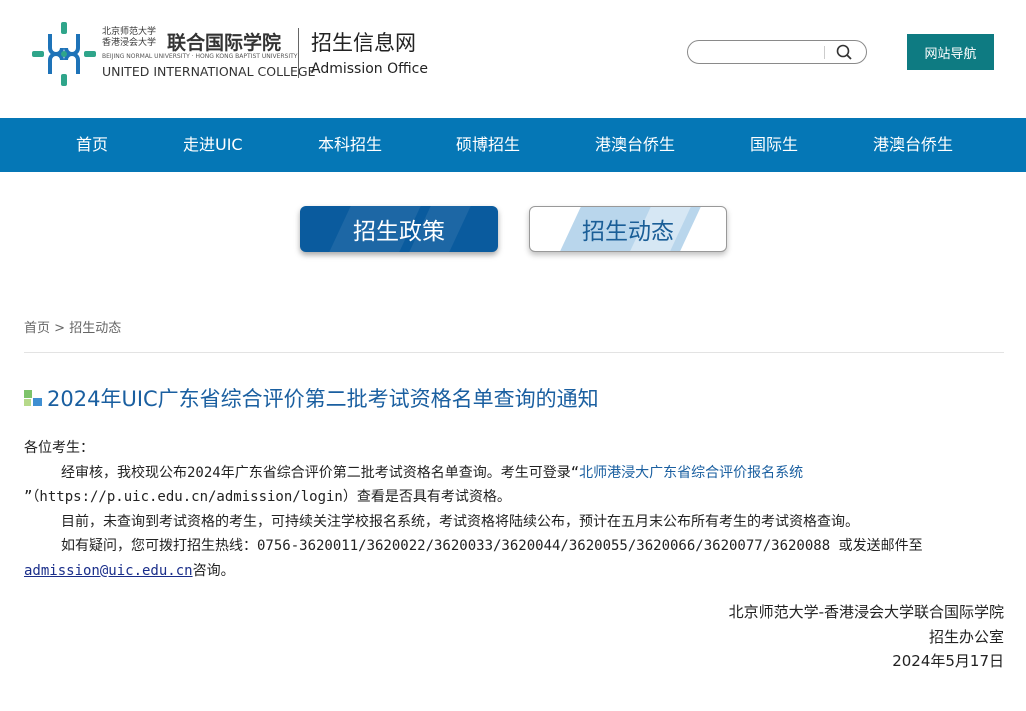 The height and width of the screenshot is (711, 1026). Describe the element at coordinates (363, 43) in the screenshot. I see `site-name: 招生信息网` at that location.